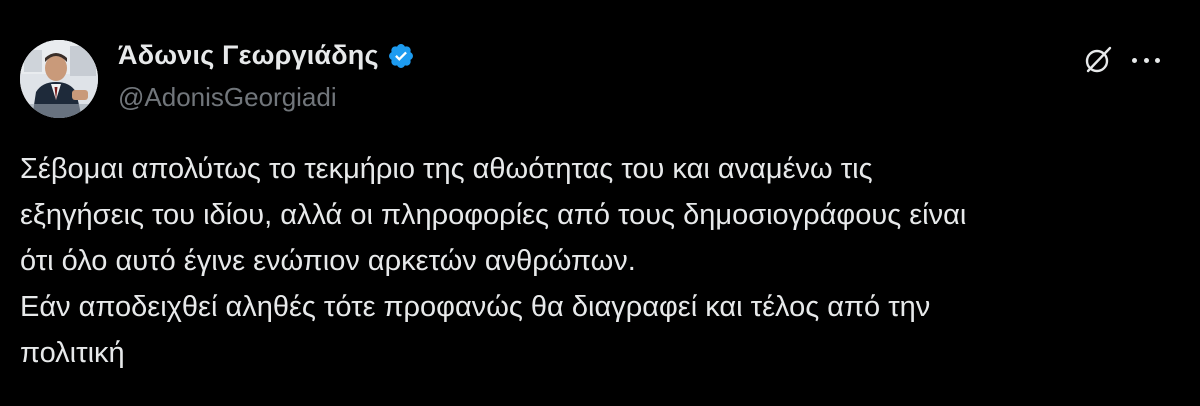  What do you see at coordinates (248, 55) in the screenshot?
I see `author-name: Άδωνις Γεωργιάδης` at bounding box center [248, 55].